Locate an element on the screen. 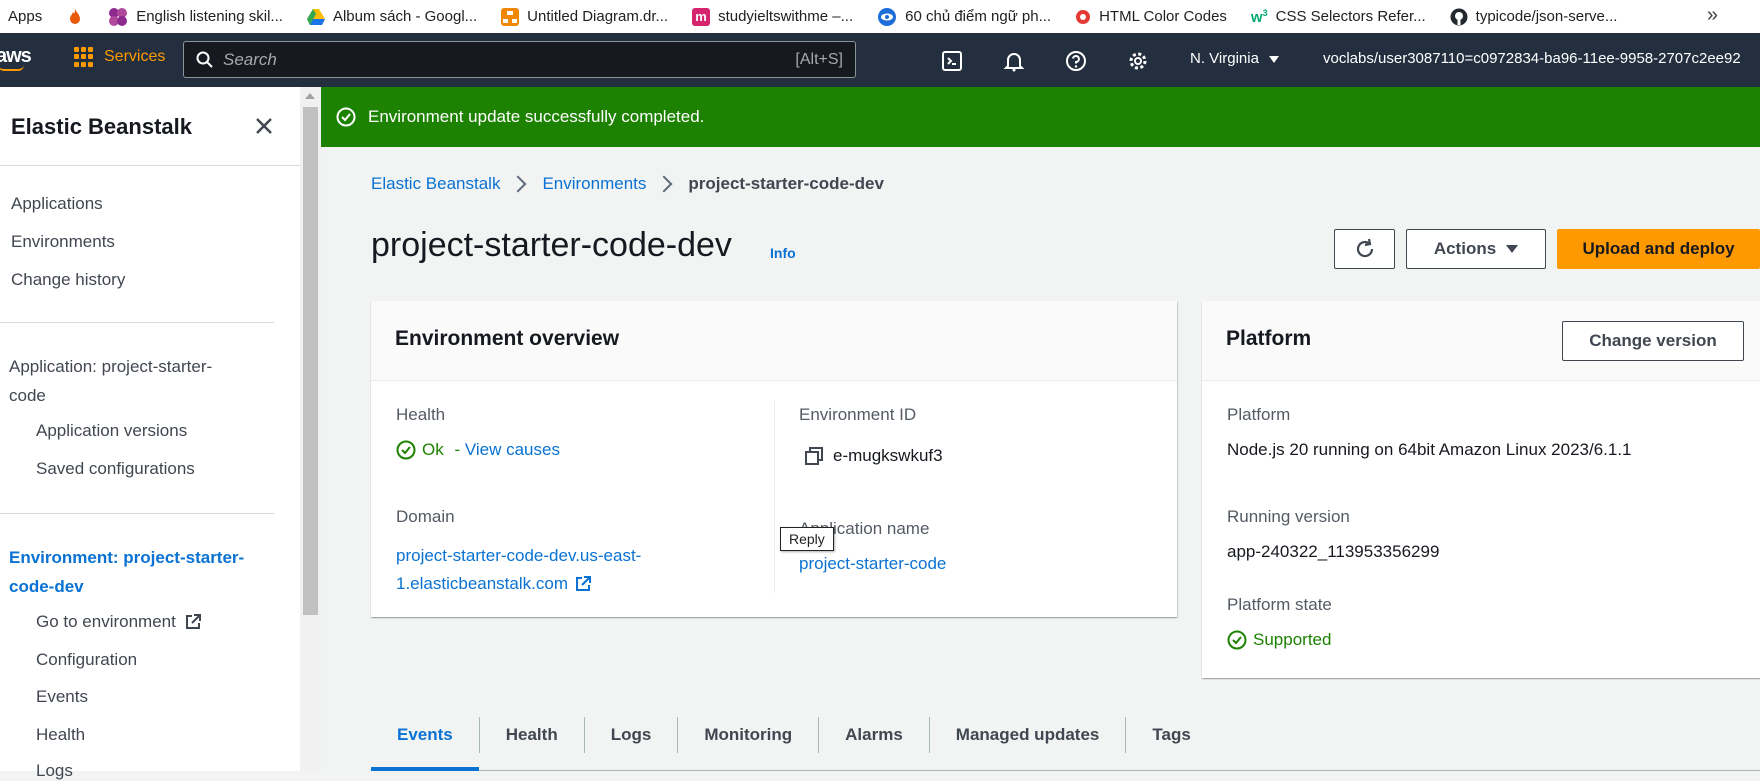  environment-id-label: Environment ID is located at coordinates (858, 414).